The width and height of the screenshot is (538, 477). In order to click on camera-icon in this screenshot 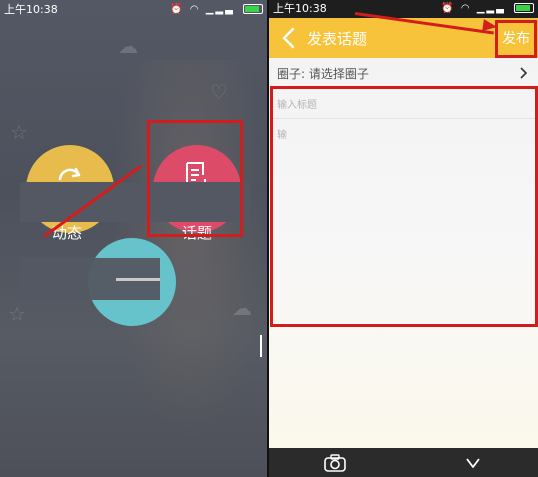, I will do `click(335, 463)`.